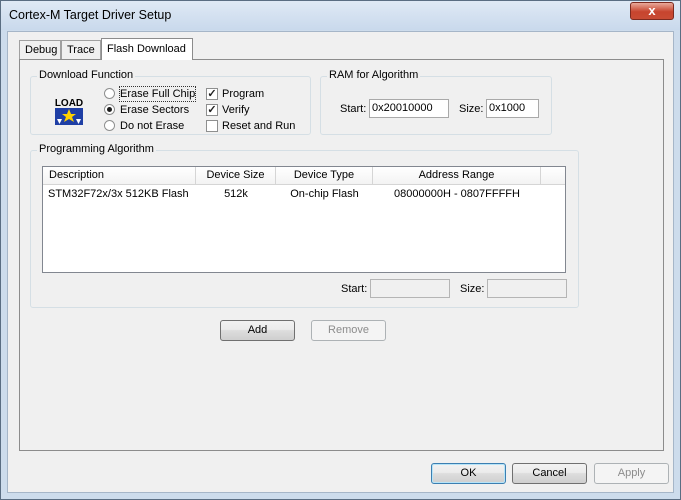 The image size is (681, 500). I want to click on close-icon: x, so click(652, 10).